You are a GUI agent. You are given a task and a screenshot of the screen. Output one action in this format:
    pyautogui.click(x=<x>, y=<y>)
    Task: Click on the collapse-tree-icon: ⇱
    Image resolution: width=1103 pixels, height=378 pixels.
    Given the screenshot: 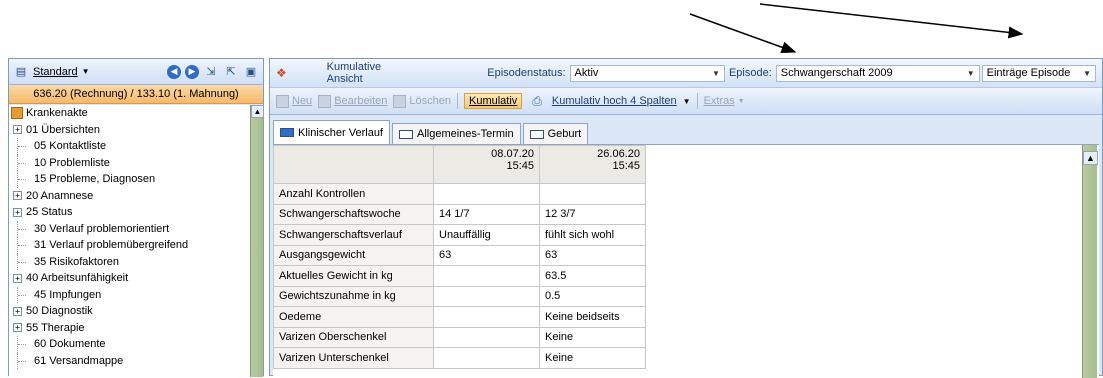 What is the action you would take?
    pyautogui.click(x=231, y=72)
    